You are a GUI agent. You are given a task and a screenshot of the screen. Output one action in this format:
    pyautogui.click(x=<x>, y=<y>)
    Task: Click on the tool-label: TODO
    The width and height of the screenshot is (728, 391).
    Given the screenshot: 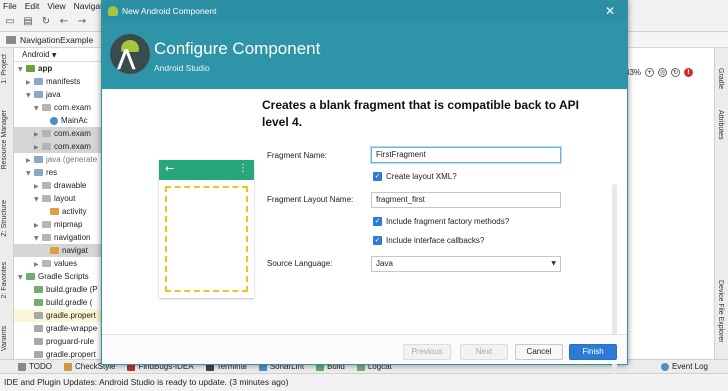 What is the action you would take?
    pyautogui.click(x=40, y=366)
    